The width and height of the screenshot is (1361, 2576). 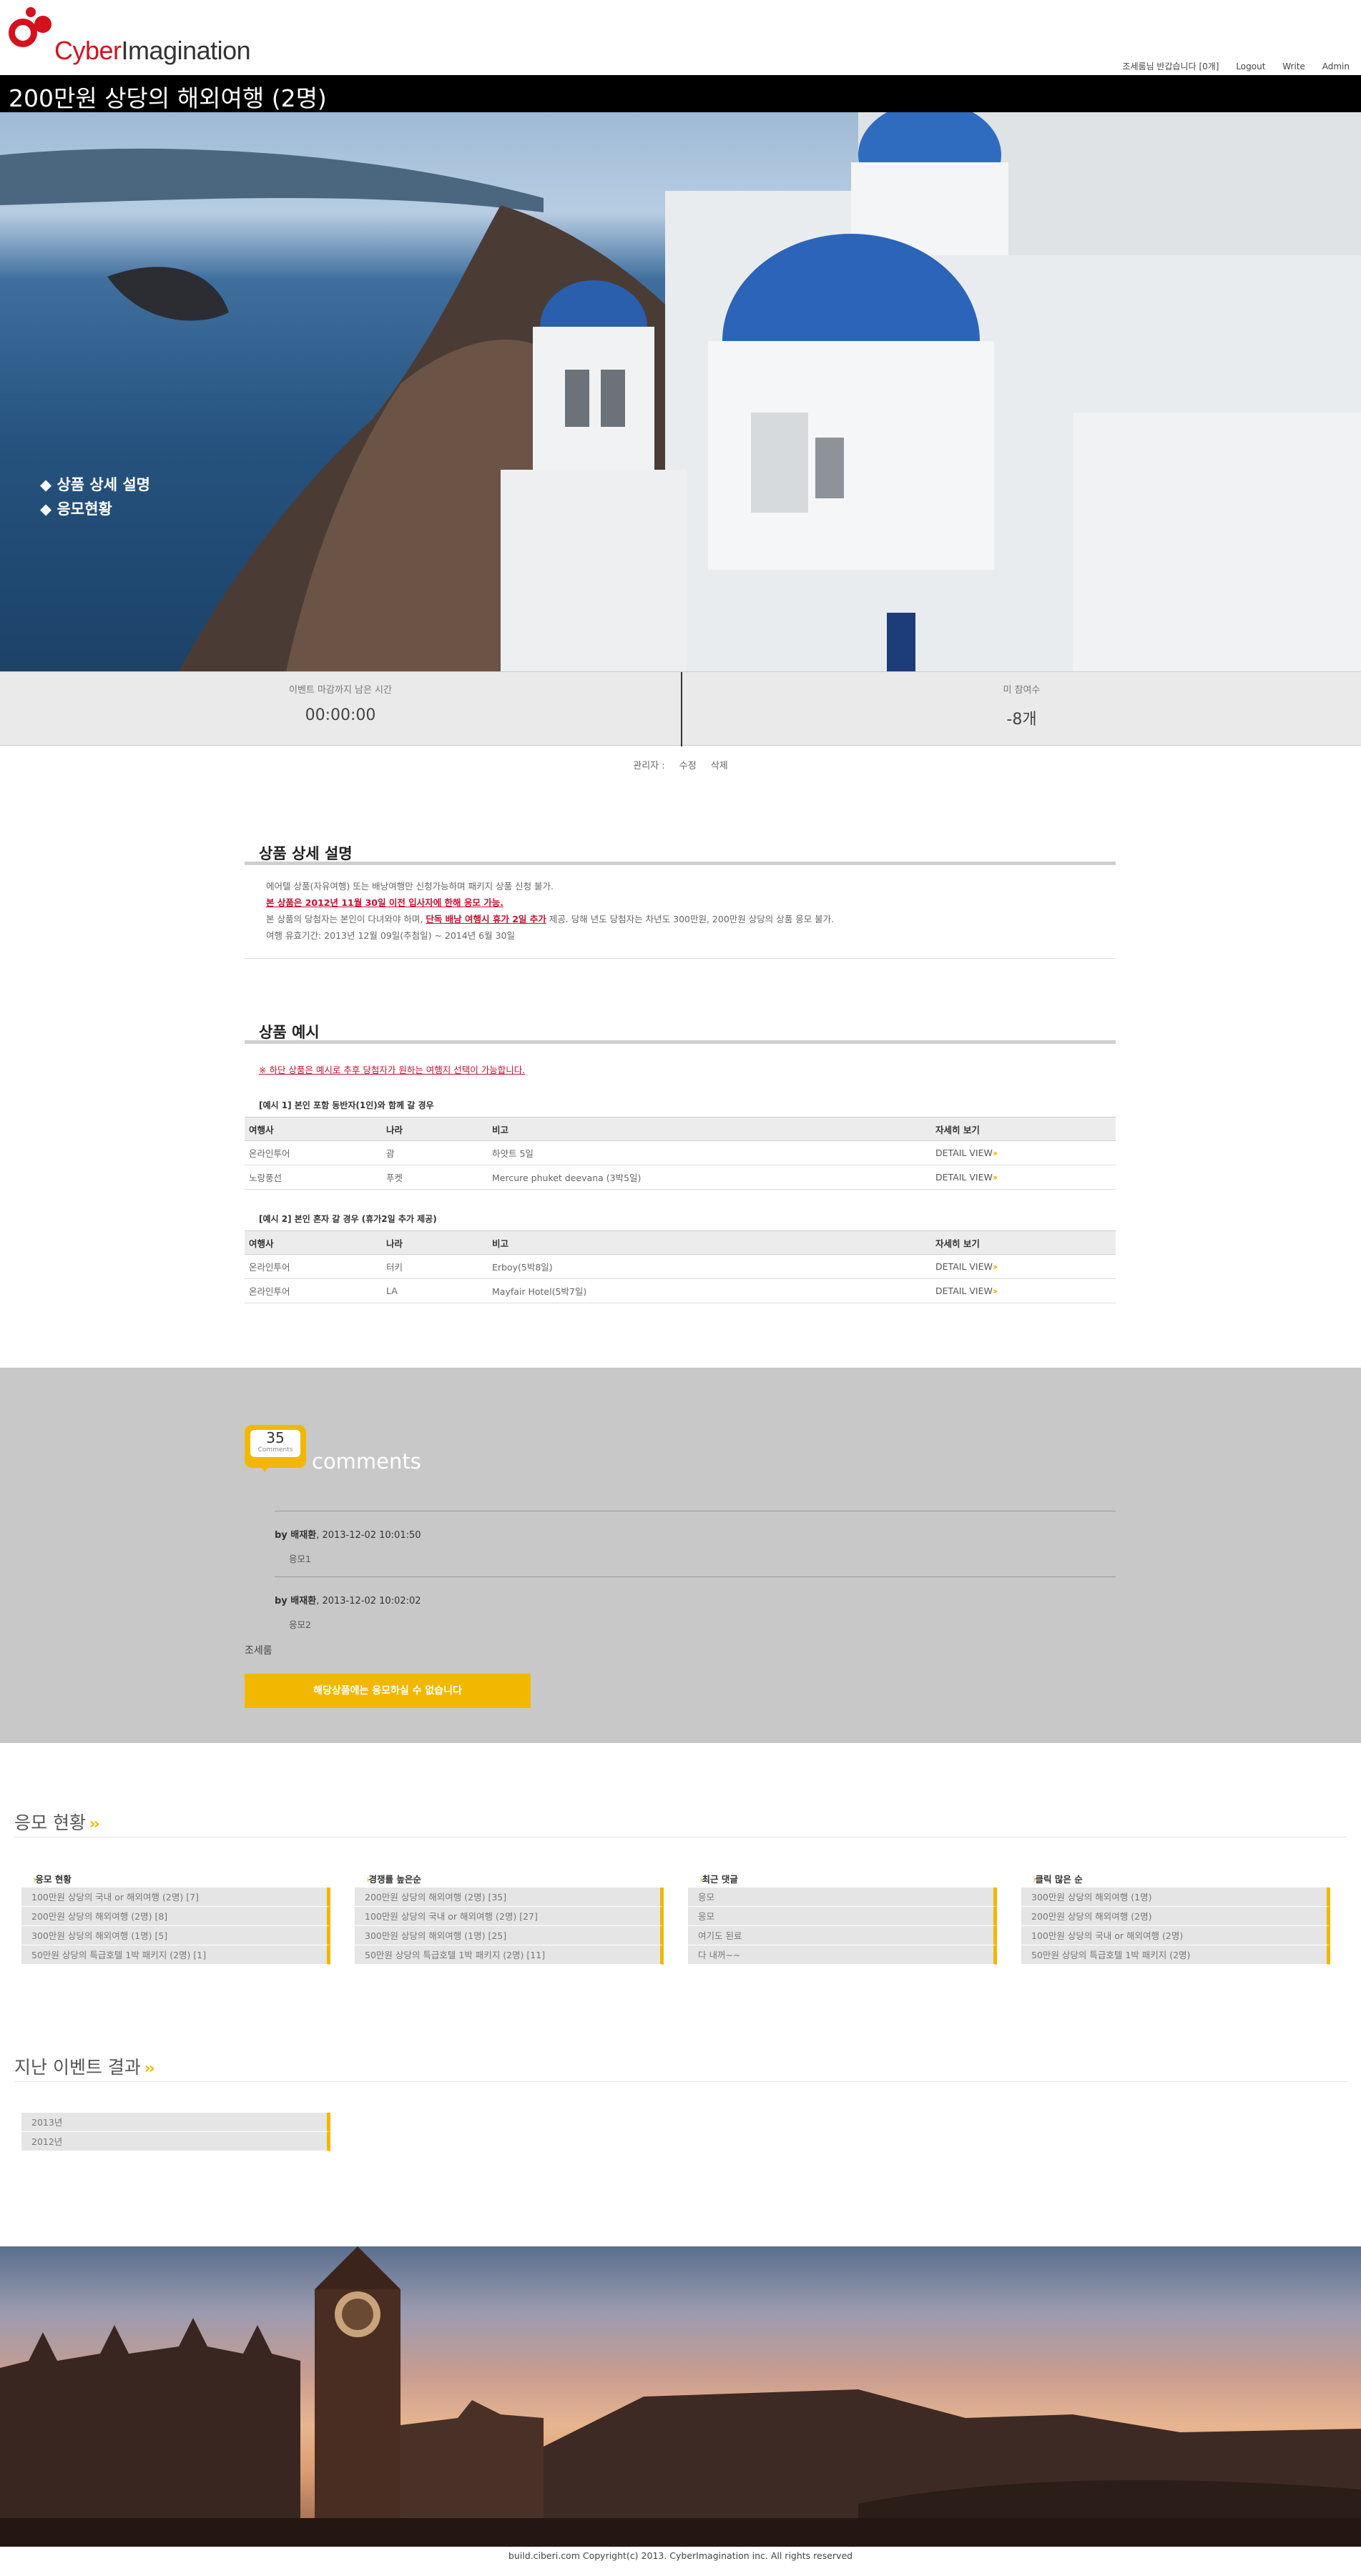 What do you see at coordinates (176, 2122) in the screenshot?
I see `list-item: 2013년` at bounding box center [176, 2122].